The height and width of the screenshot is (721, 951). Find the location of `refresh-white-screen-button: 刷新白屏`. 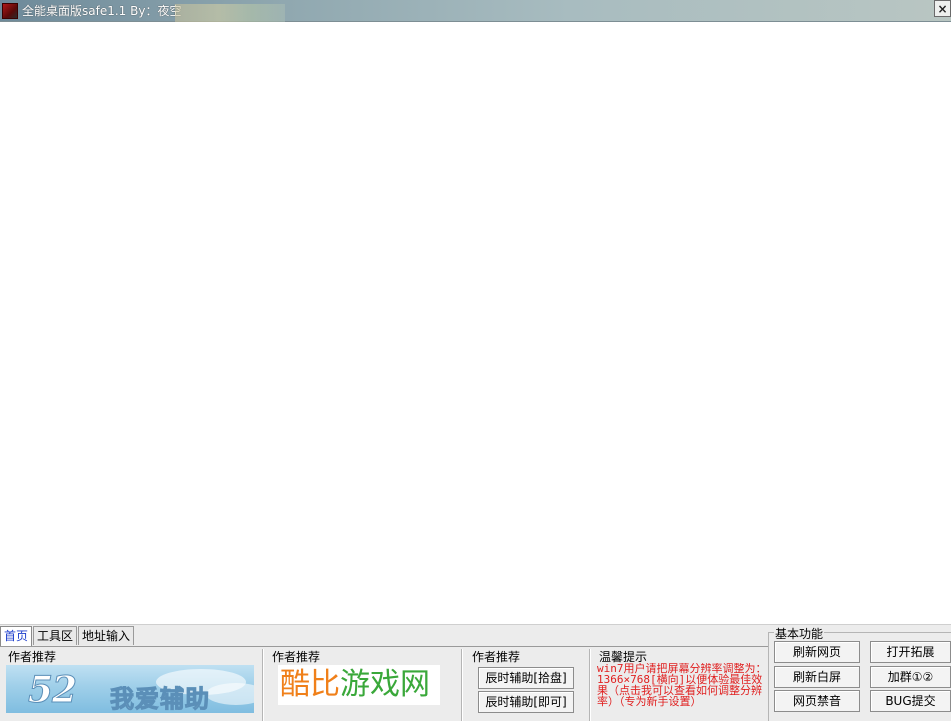

refresh-white-screen-button: 刷新白屏 is located at coordinates (817, 677).